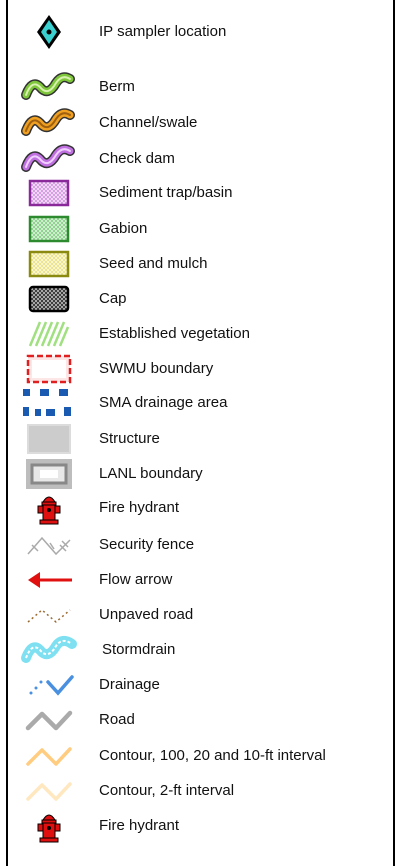 This screenshot has height=867, width=410. I want to click on seed-mulch-box-icon, so click(49, 264).